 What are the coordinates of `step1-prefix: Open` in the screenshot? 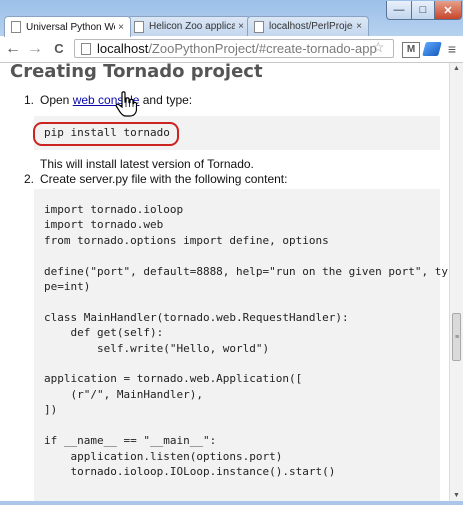 It's located at (56, 100).